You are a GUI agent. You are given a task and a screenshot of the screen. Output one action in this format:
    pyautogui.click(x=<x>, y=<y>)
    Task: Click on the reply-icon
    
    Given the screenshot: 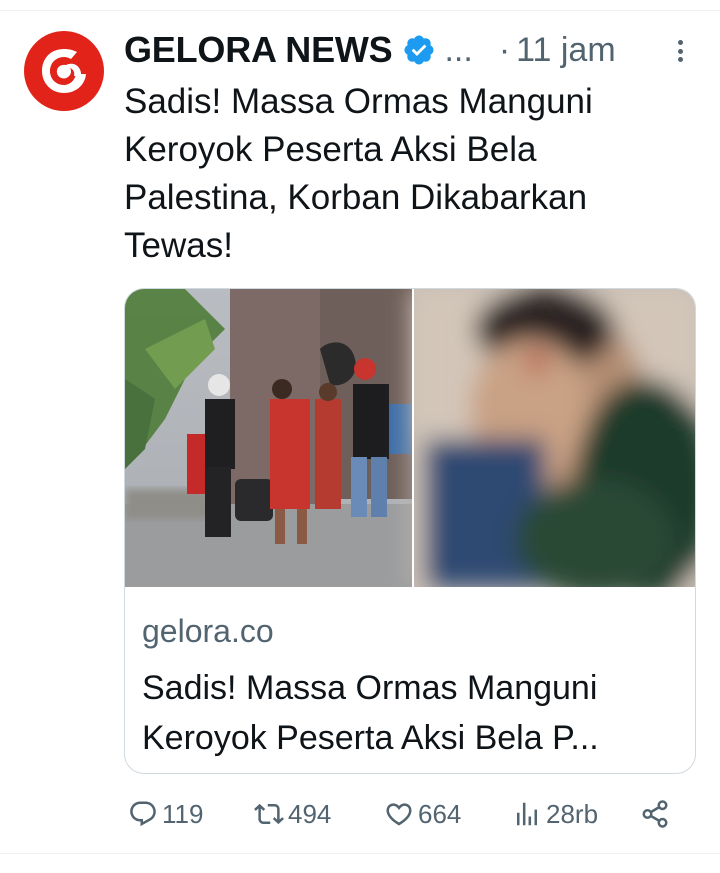 What is the action you would take?
    pyautogui.click(x=143, y=814)
    